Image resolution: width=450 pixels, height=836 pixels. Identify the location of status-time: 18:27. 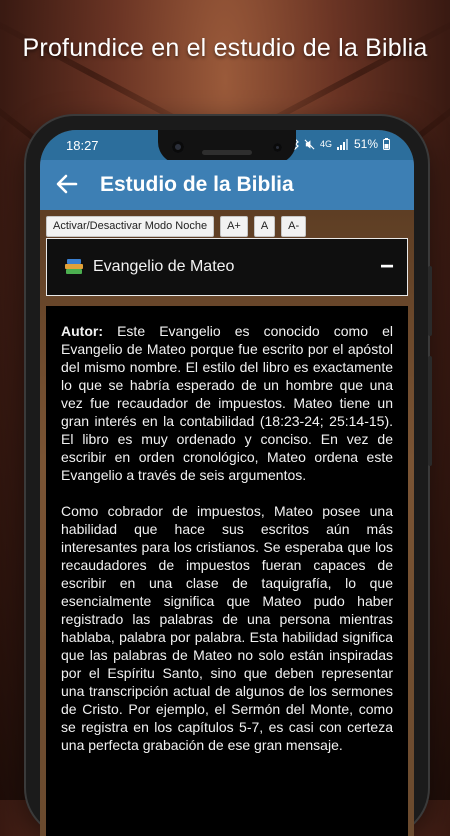
(82, 145).